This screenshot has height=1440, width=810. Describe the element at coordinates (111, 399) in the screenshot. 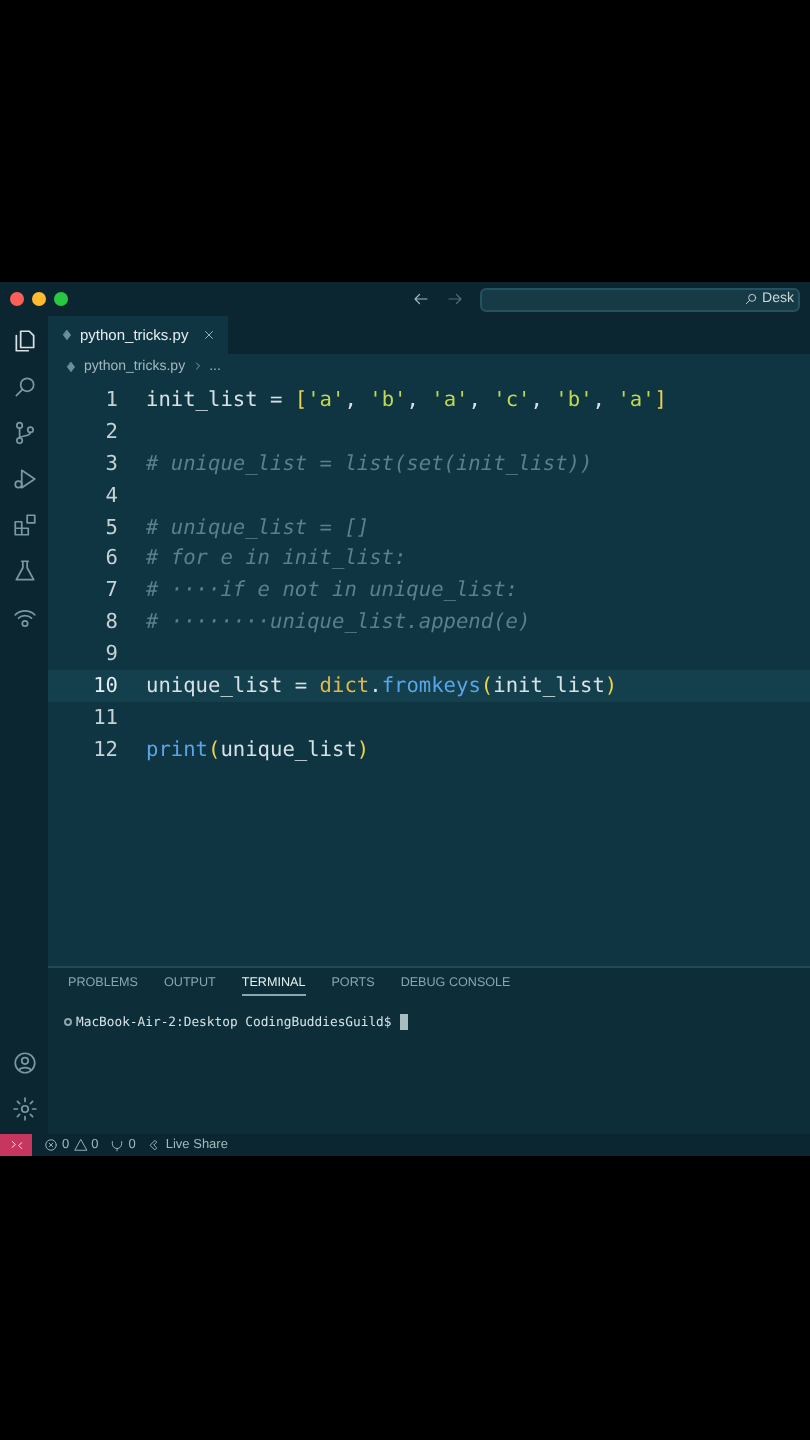

I see `line-number: 1` at that location.